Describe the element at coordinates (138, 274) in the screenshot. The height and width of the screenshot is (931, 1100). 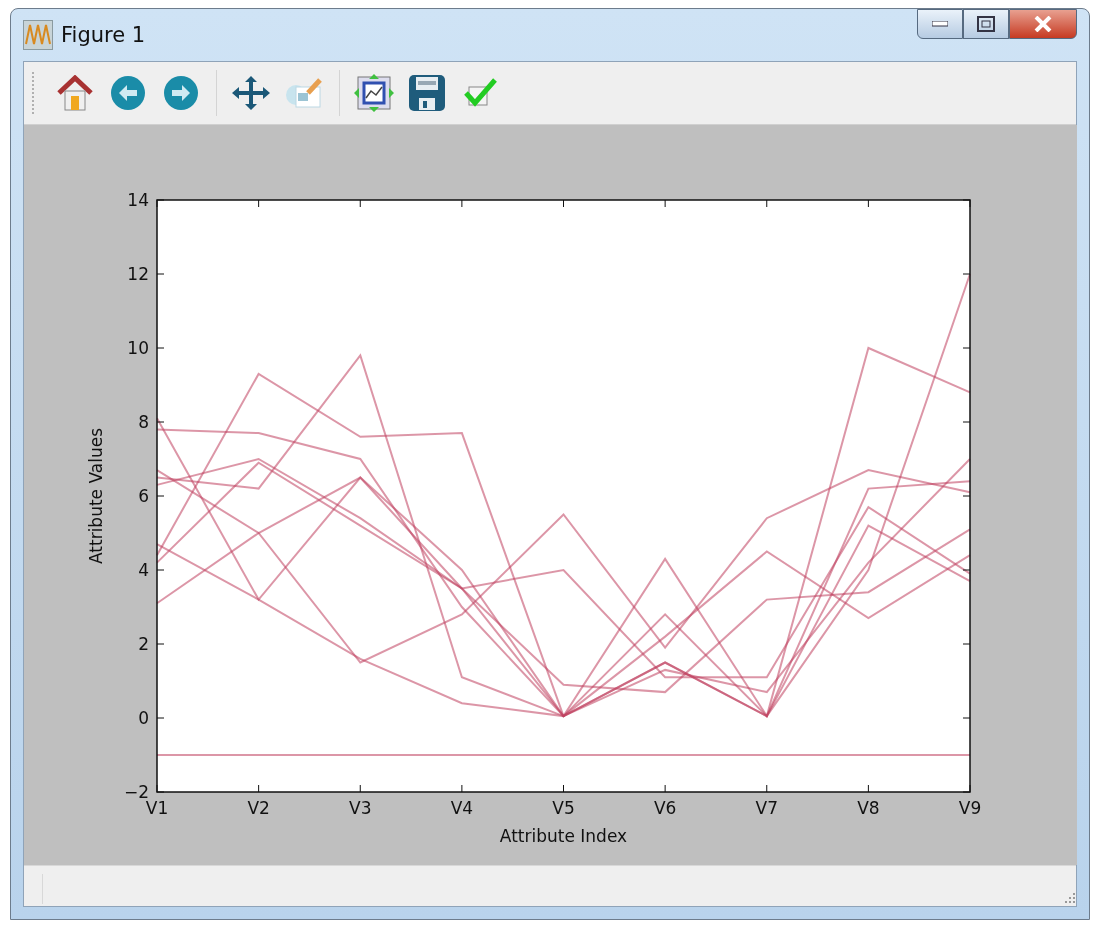
I see `y-tick-label: 12` at that location.